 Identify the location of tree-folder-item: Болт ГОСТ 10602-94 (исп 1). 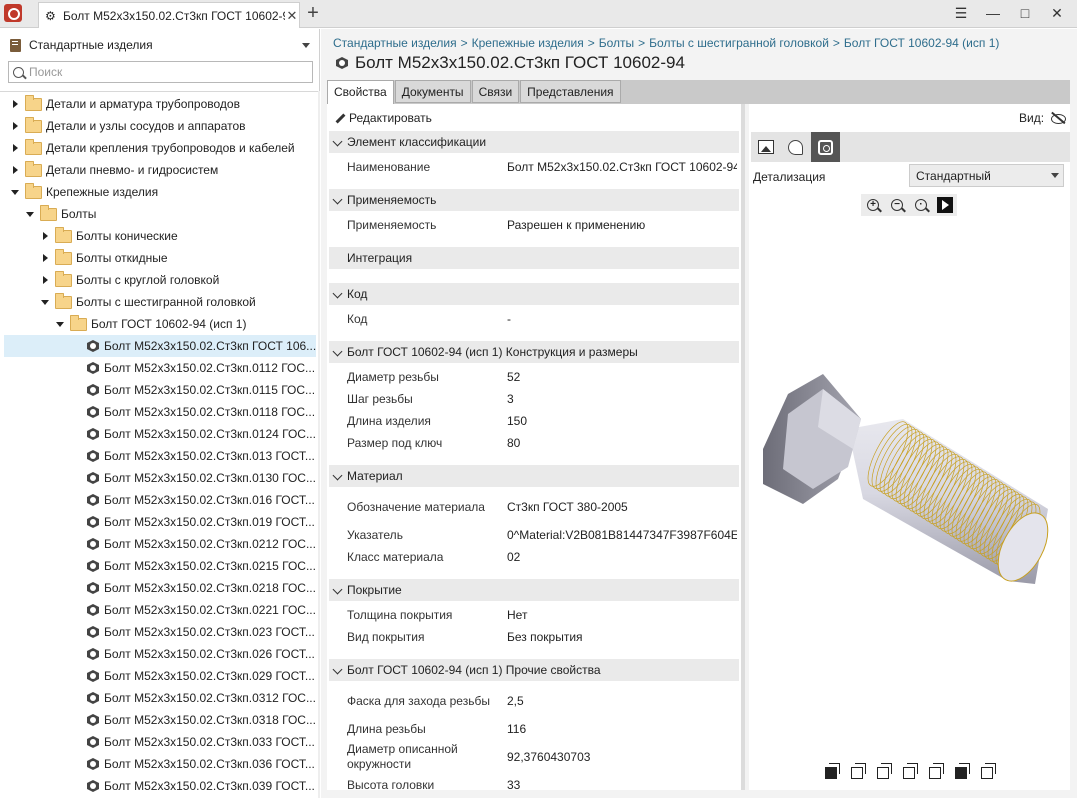
(160, 324).